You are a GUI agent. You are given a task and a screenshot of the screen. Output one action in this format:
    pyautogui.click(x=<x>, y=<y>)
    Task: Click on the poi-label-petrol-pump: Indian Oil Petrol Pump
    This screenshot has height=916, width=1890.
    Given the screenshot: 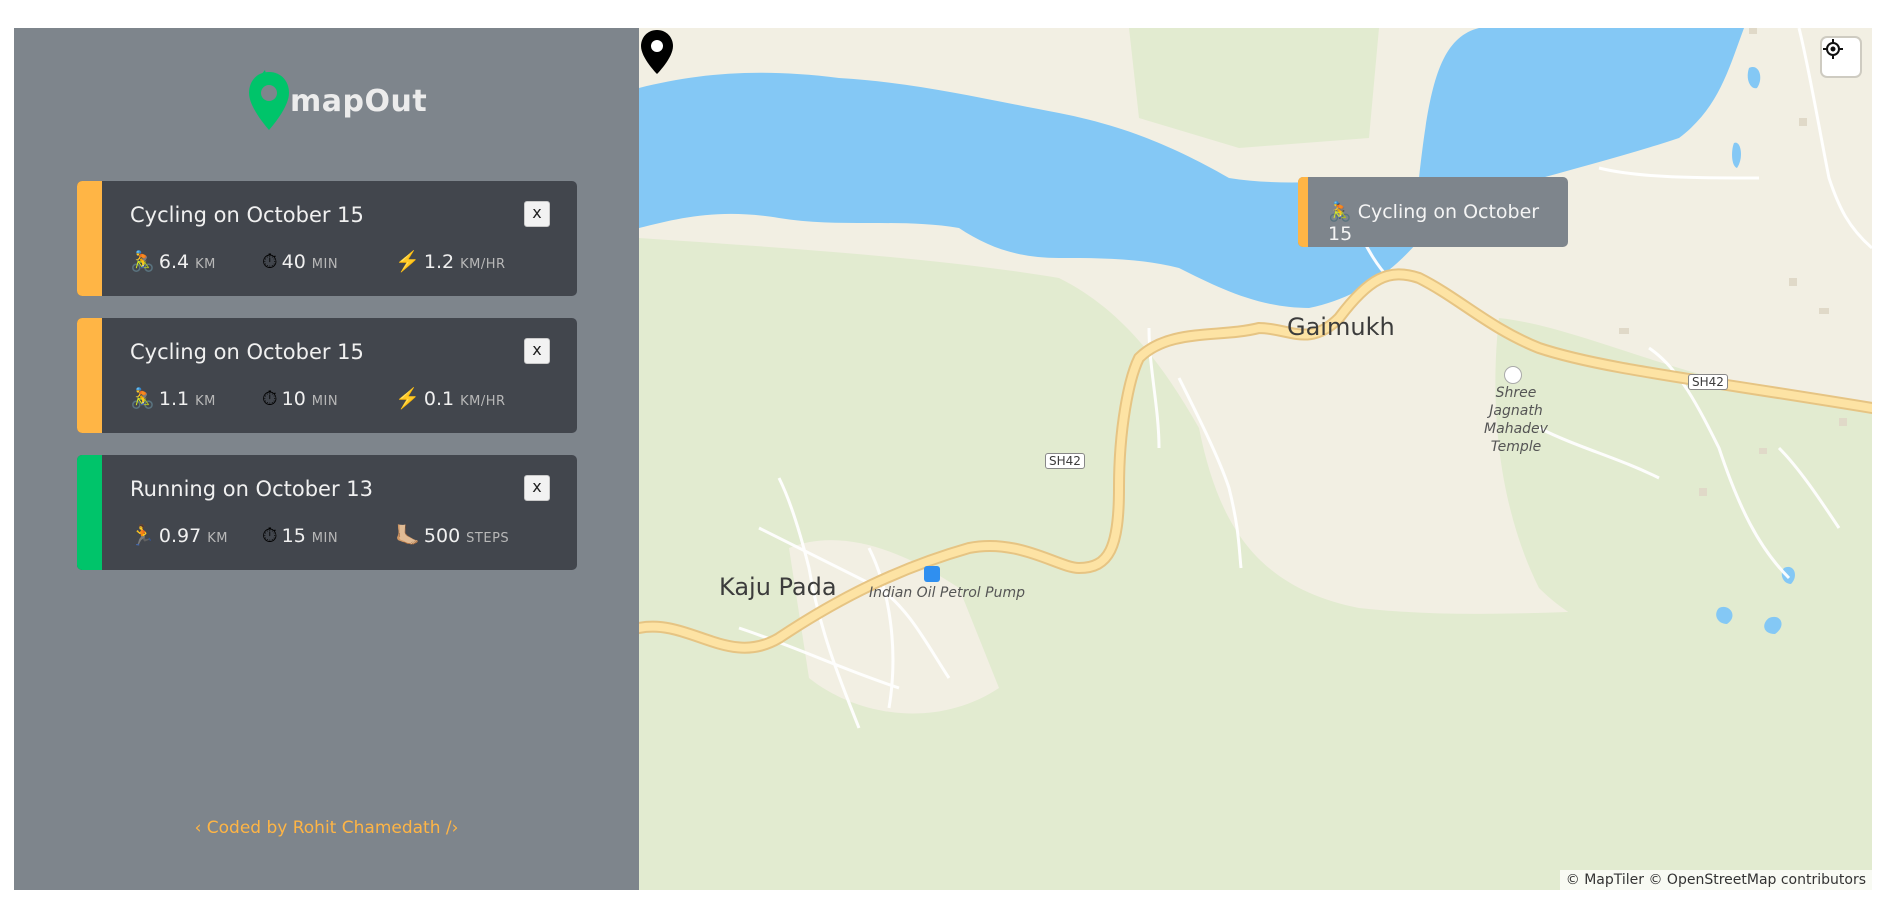 What is the action you would take?
    pyautogui.click(x=947, y=593)
    